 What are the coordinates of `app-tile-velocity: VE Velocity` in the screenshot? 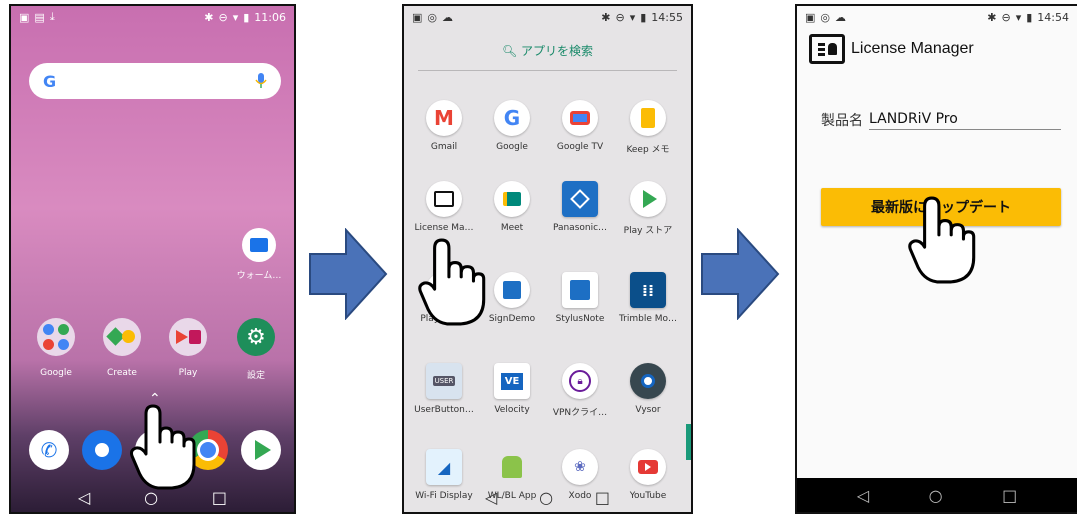 It's located at (512, 389).